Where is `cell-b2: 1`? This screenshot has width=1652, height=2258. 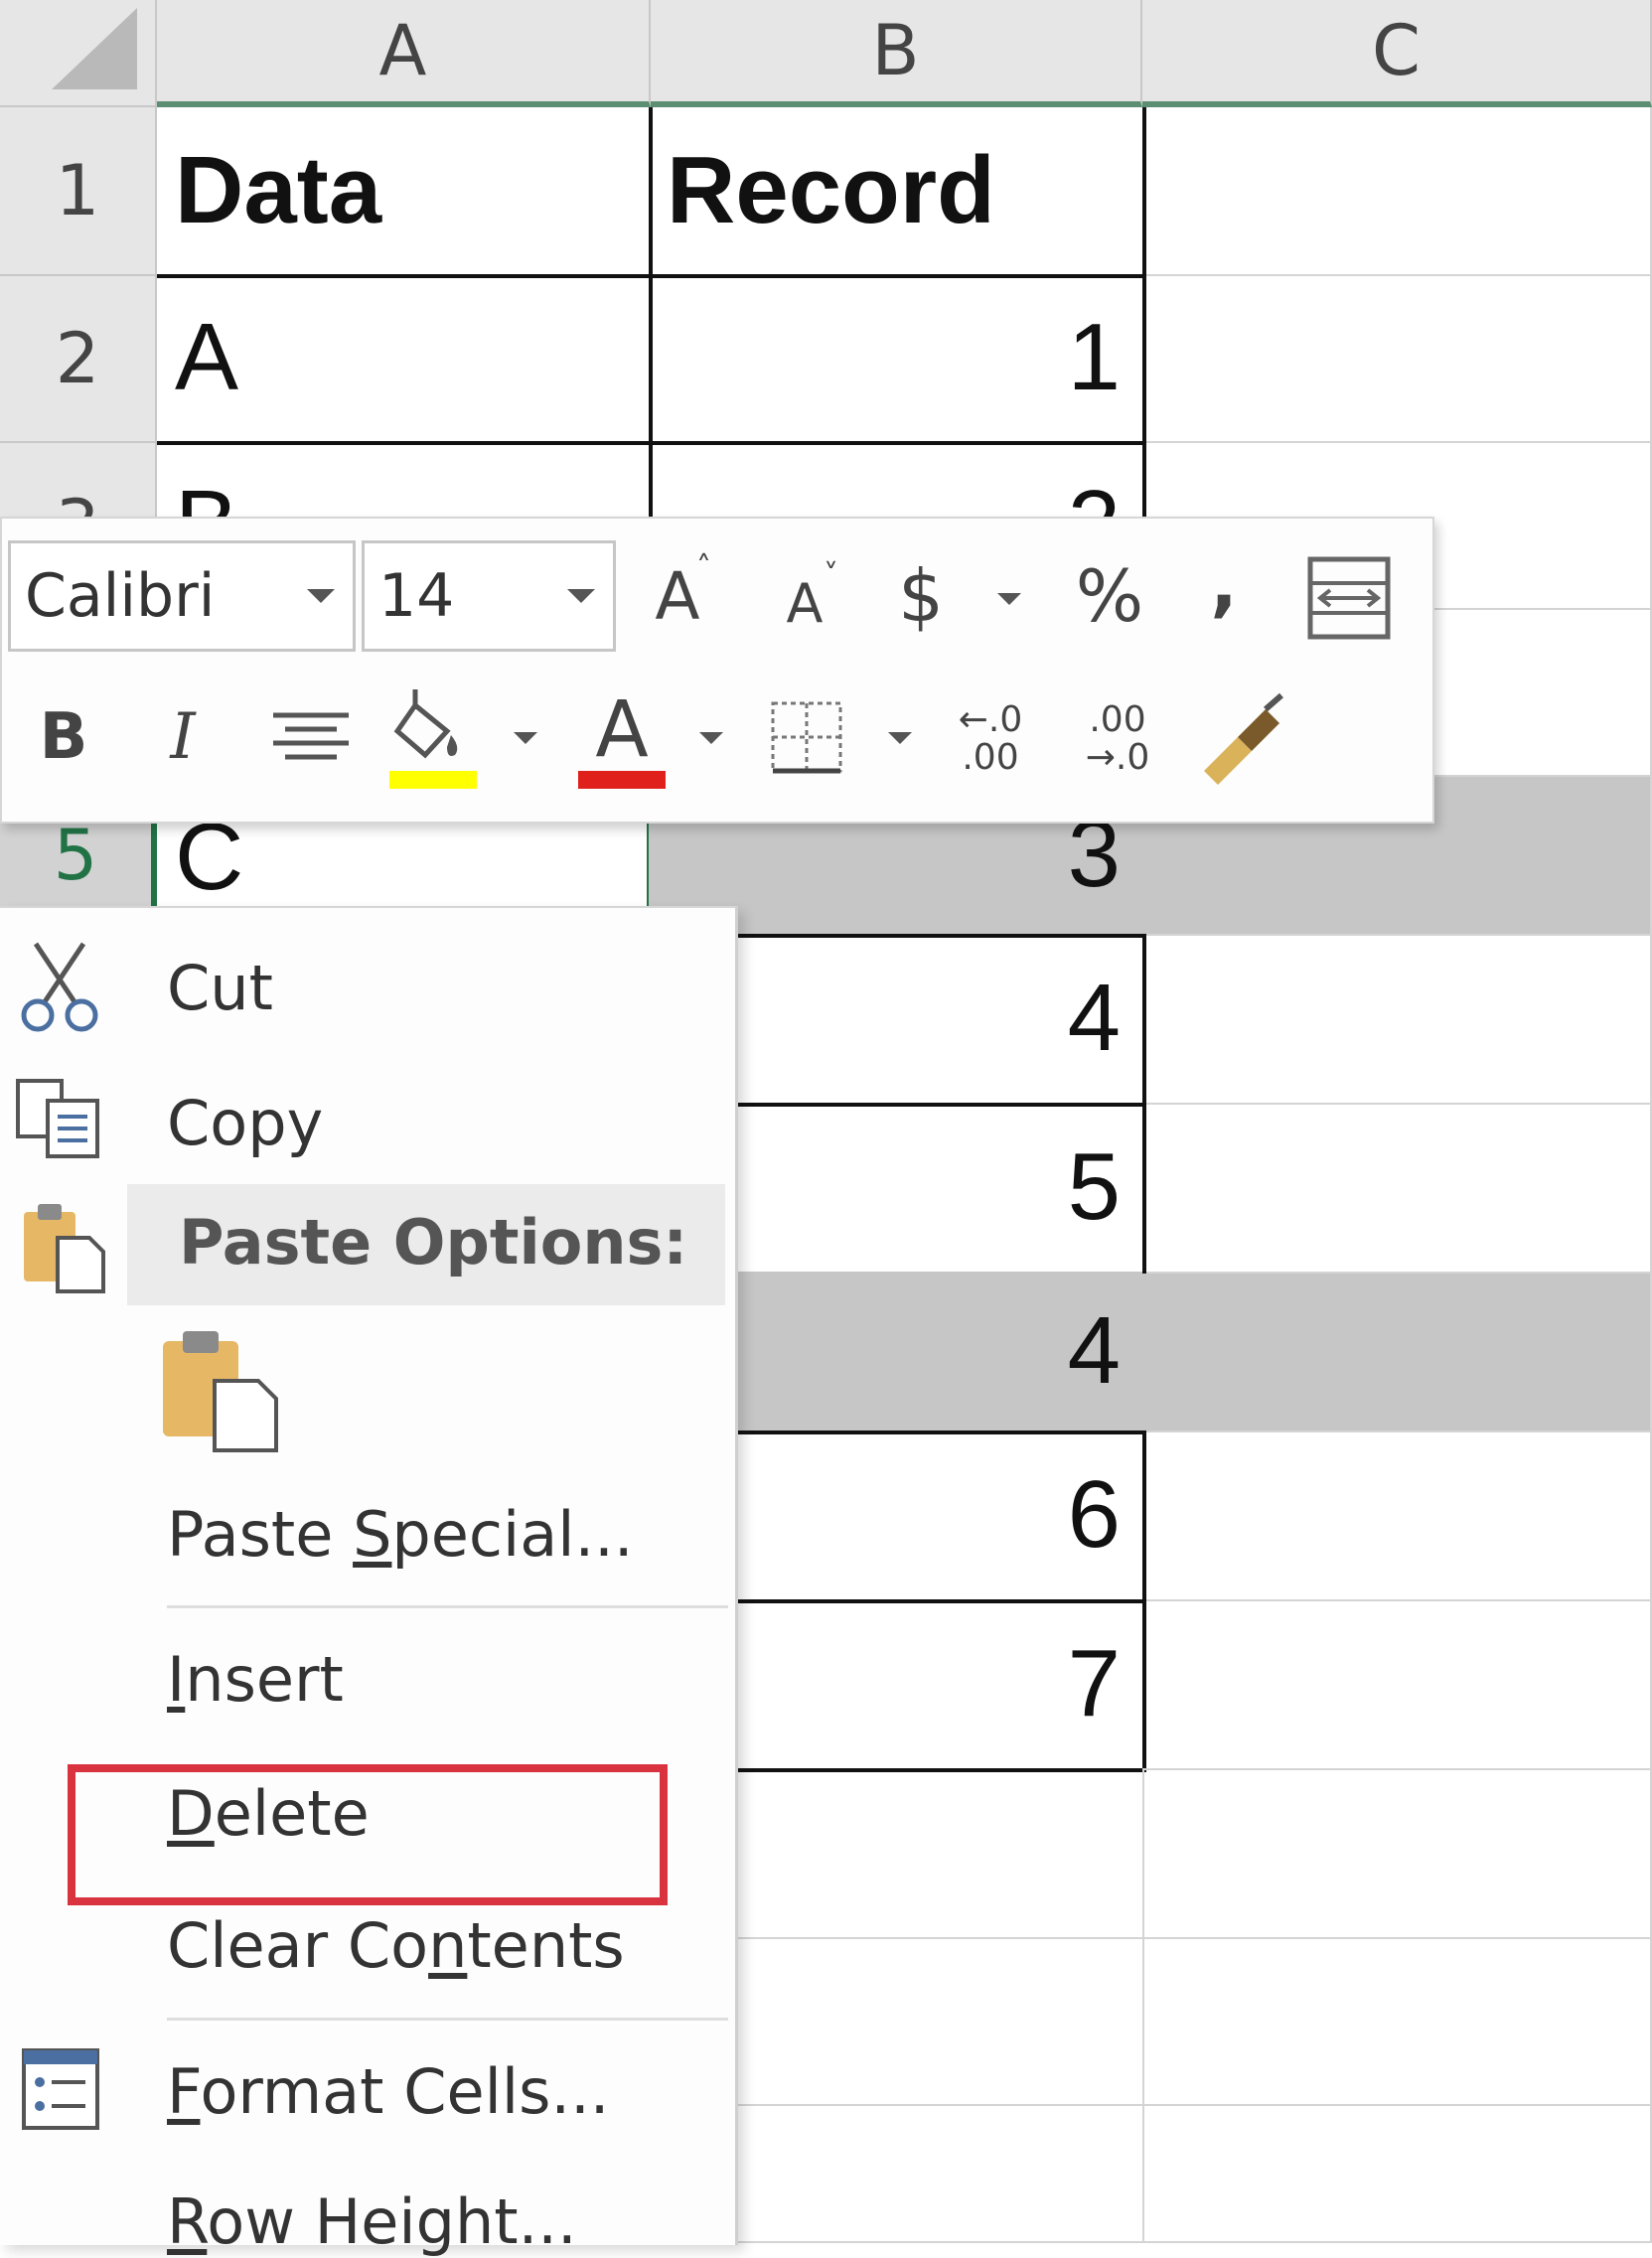
cell-b2: 1 is located at coordinates (897, 359).